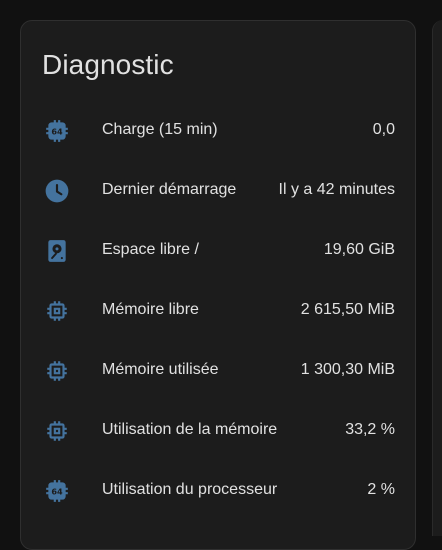 This screenshot has width=442, height=550. I want to click on entity-value: 1 300,30 MiB, so click(347, 369).